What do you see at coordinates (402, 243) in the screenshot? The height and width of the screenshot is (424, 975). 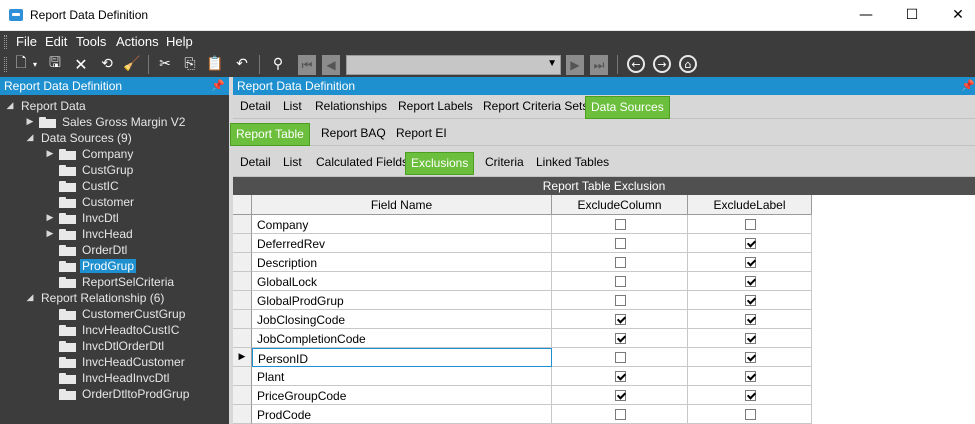 I see `field-name-cell: DeferredRev` at bounding box center [402, 243].